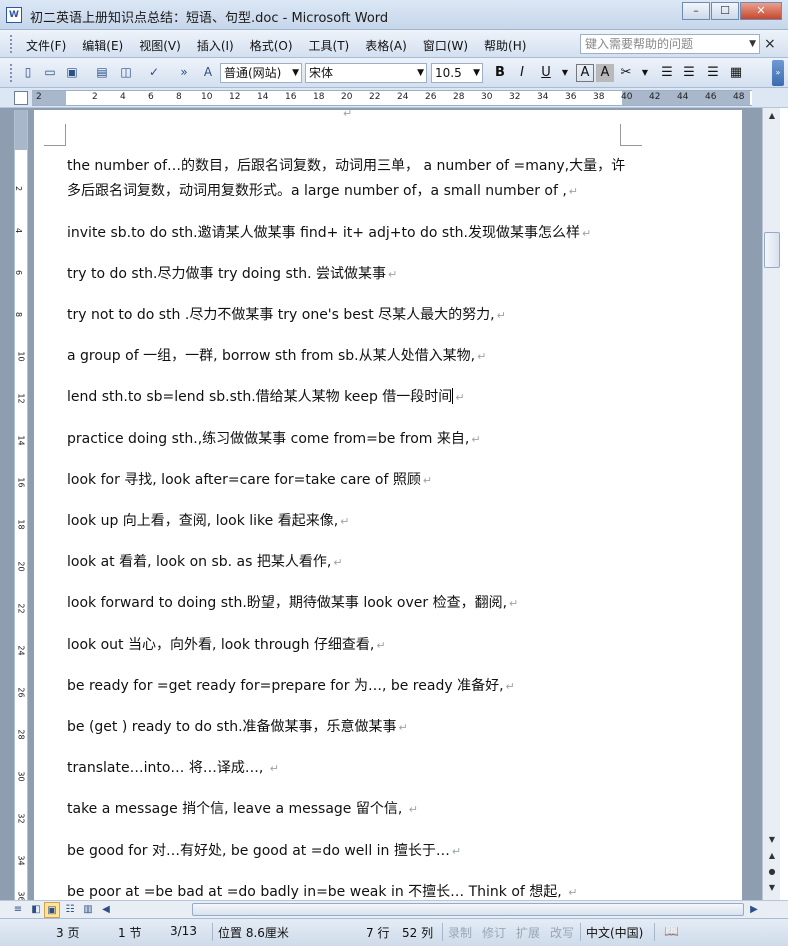 The height and width of the screenshot is (946, 788). Describe the element at coordinates (46, 45) in the screenshot. I see `menu-file: 文件(F)` at that location.